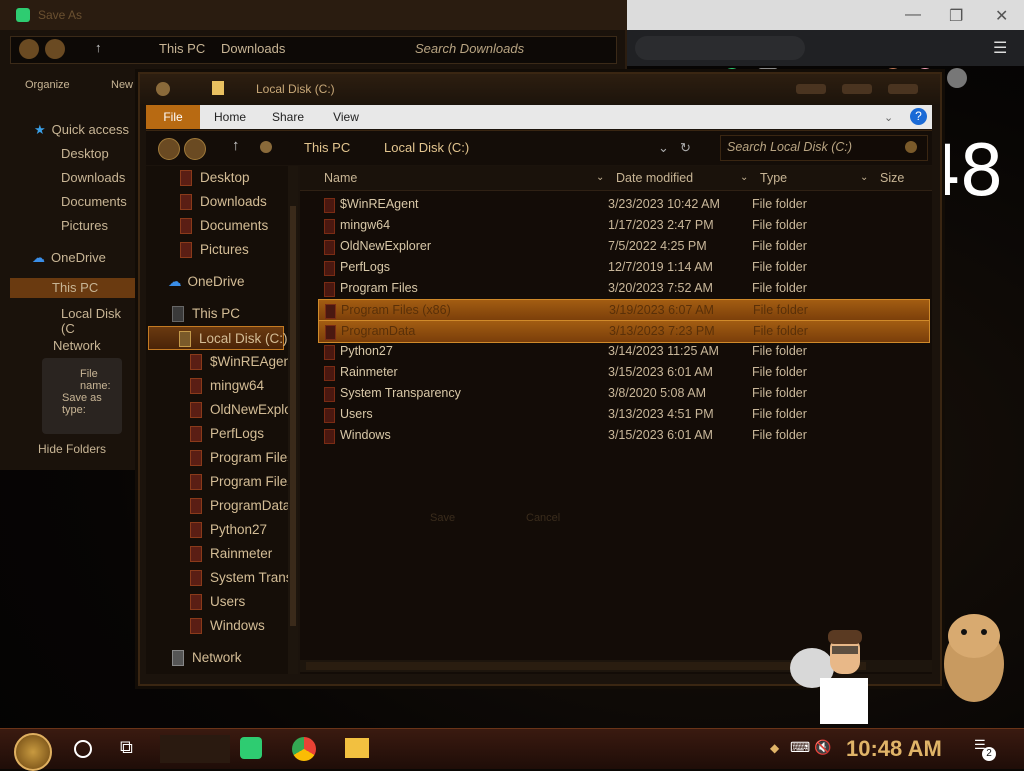  I want to click on column-header-date: Date modified, so click(654, 178).